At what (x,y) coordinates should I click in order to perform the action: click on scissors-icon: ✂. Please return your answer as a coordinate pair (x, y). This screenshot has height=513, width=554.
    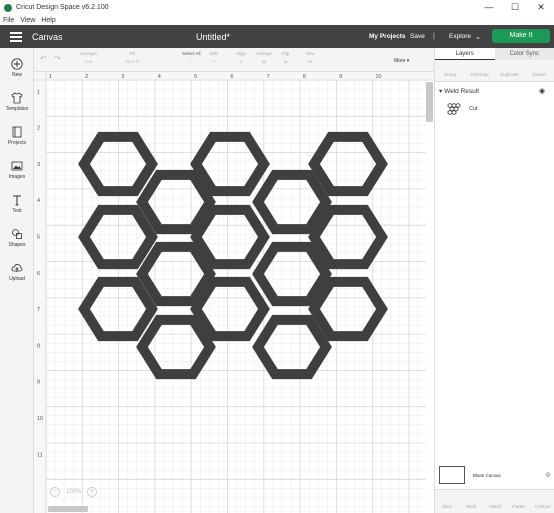
    Looking at the image, I should click on (213, 61).